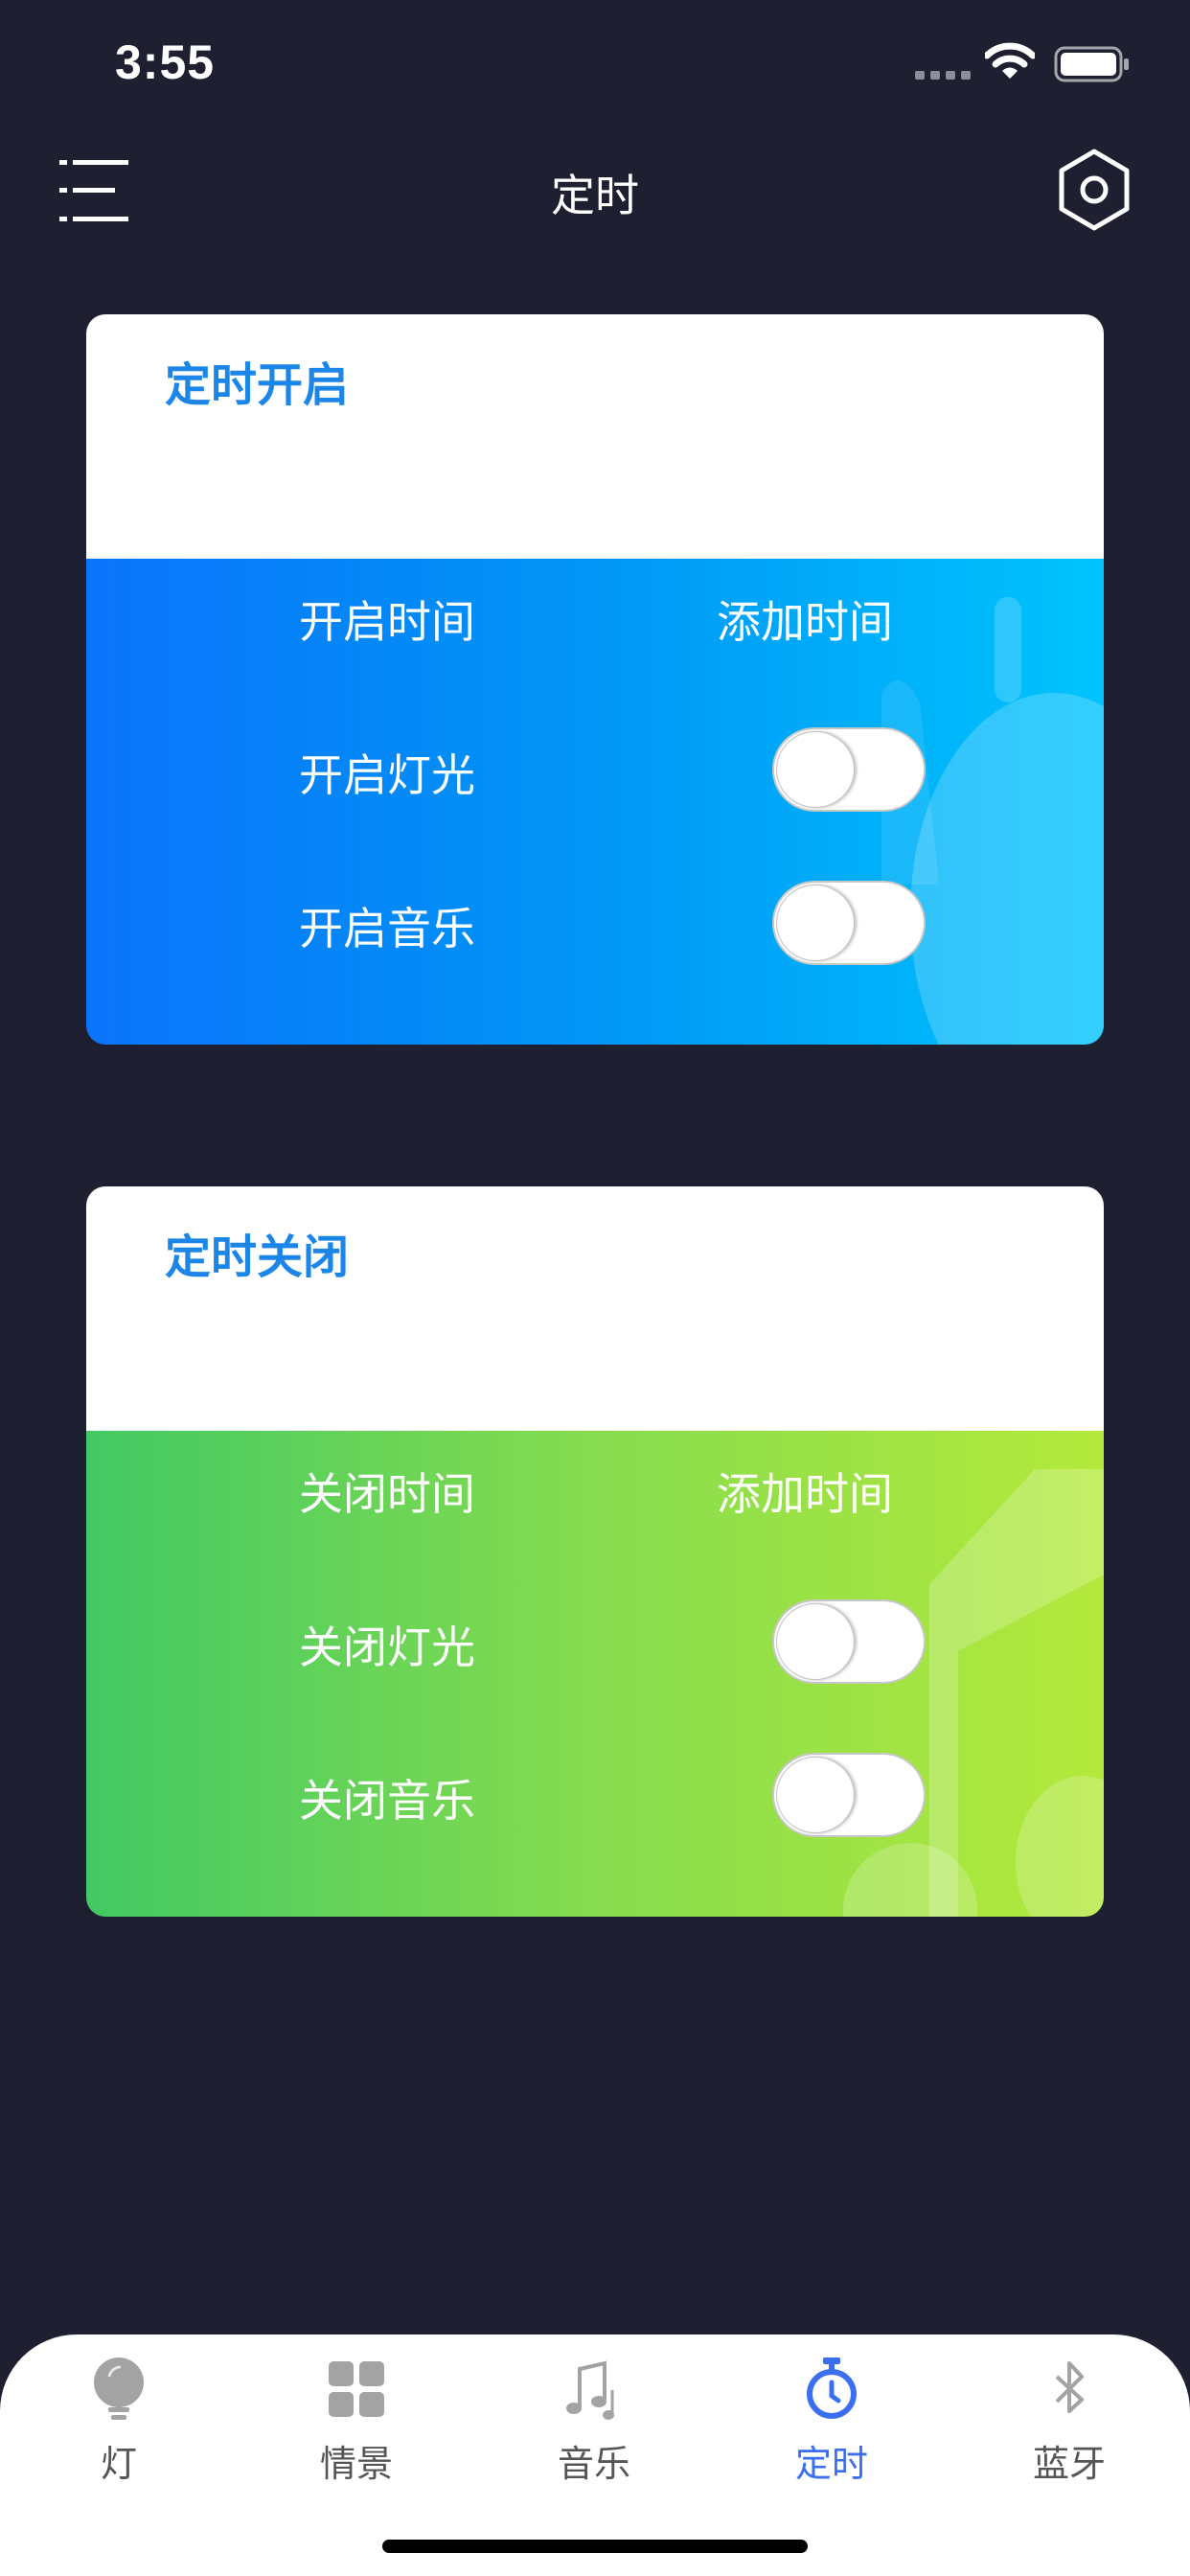 This screenshot has height=2576, width=1190. What do you see at coordinates (943, 75) in the screenshot?
I see `cellular-signal-icon` at bounding box center [943, 75].